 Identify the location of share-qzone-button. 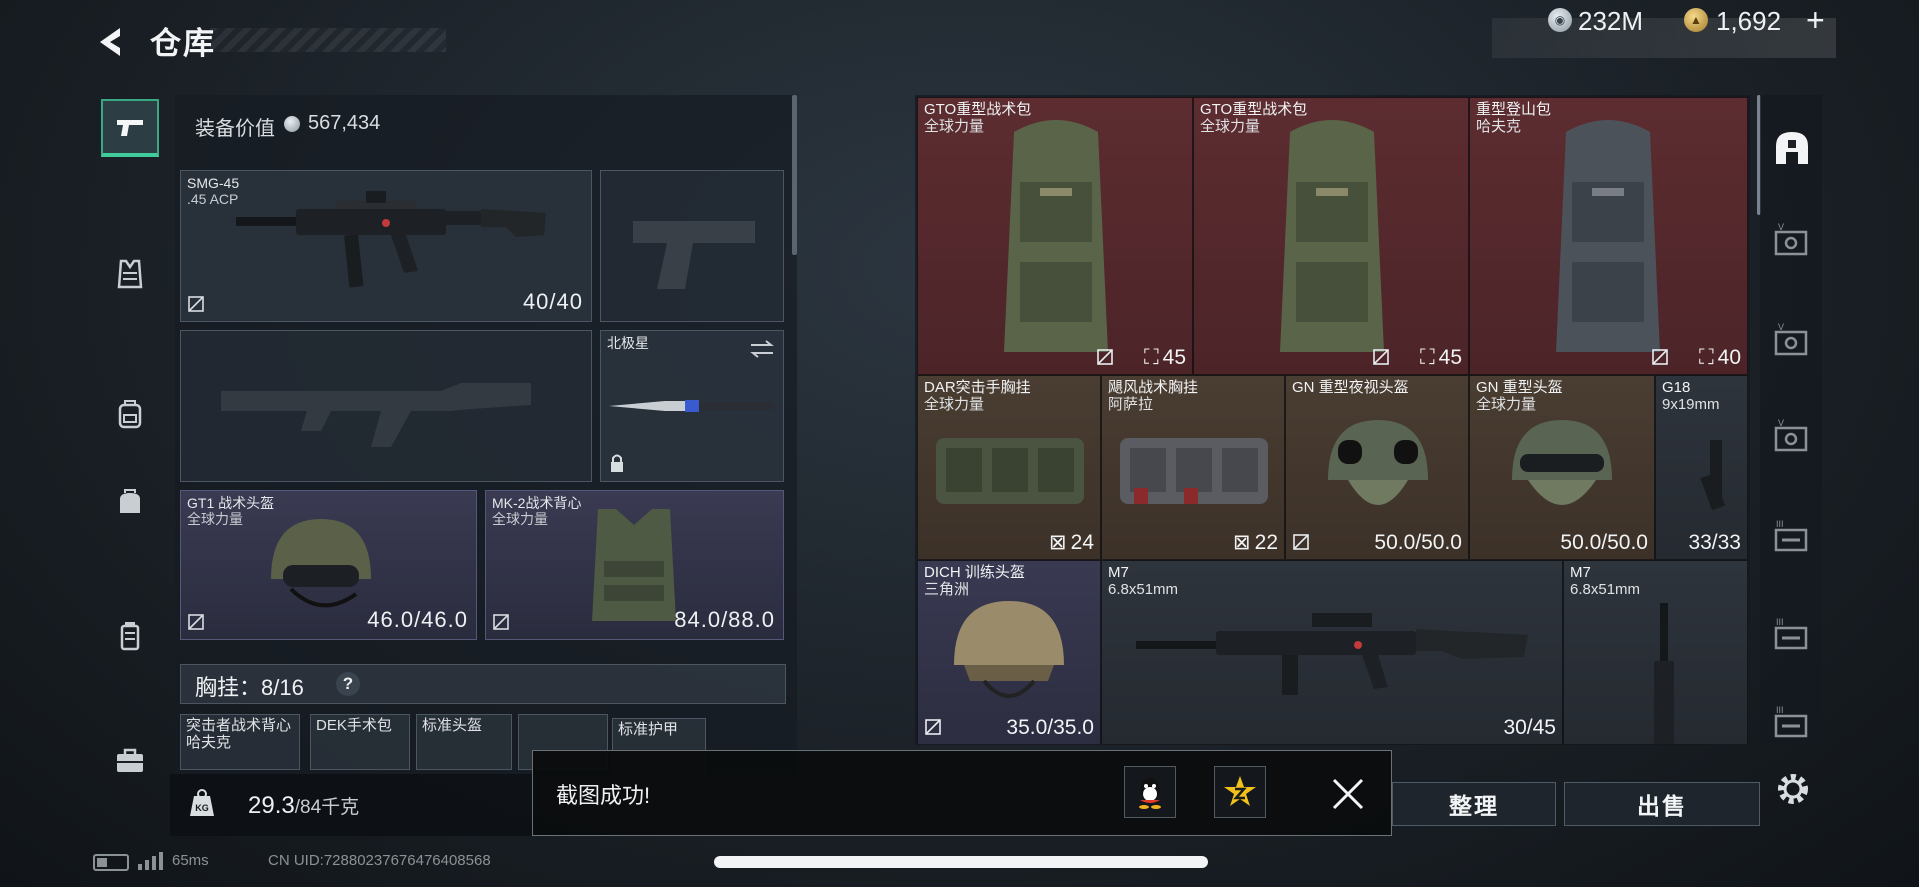
(1240, 792).